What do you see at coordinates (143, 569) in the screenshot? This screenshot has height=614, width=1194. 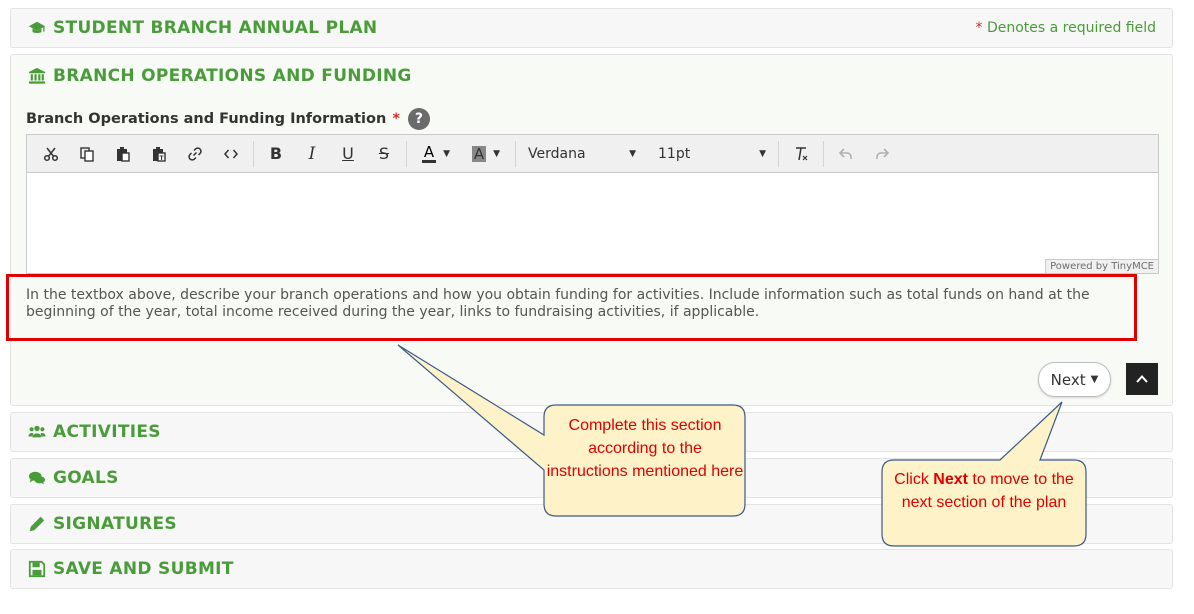 I see `save-submit-title: SAVE AND SUBMIT` at bounding box center [143, 569].